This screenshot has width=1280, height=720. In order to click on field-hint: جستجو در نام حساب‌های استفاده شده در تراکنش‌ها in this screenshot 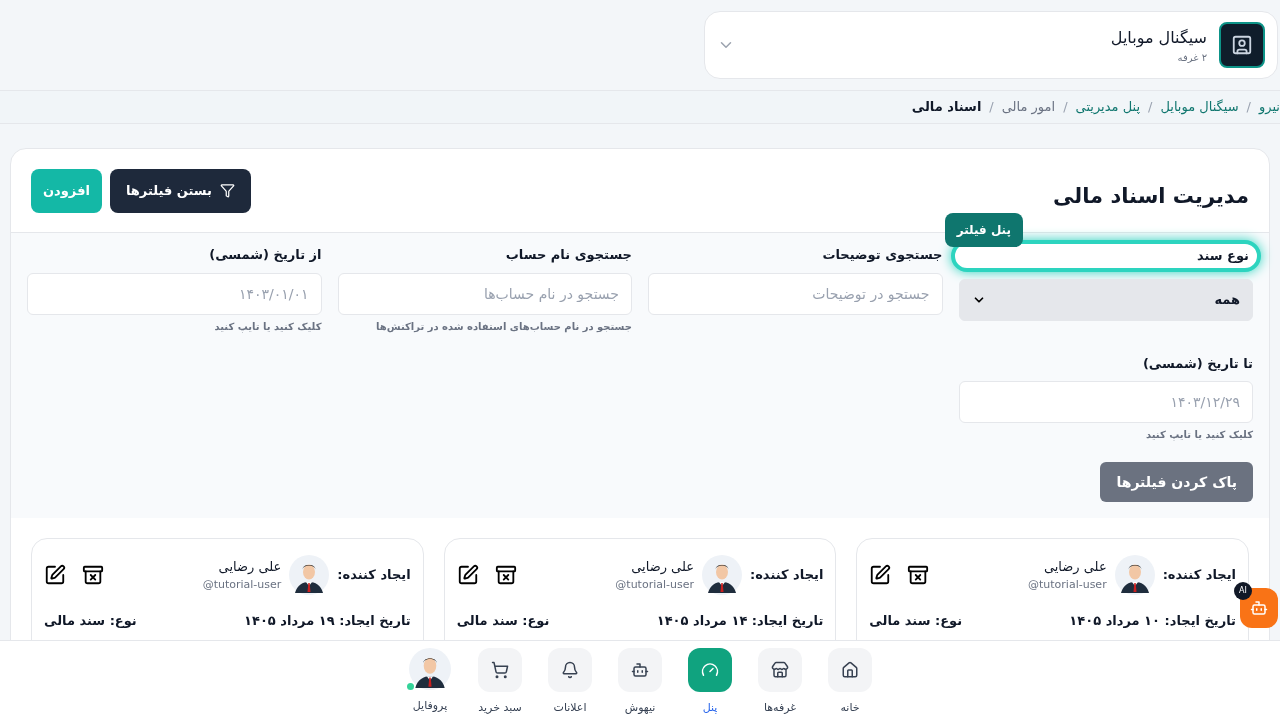, I will do `click(503, 326)`.